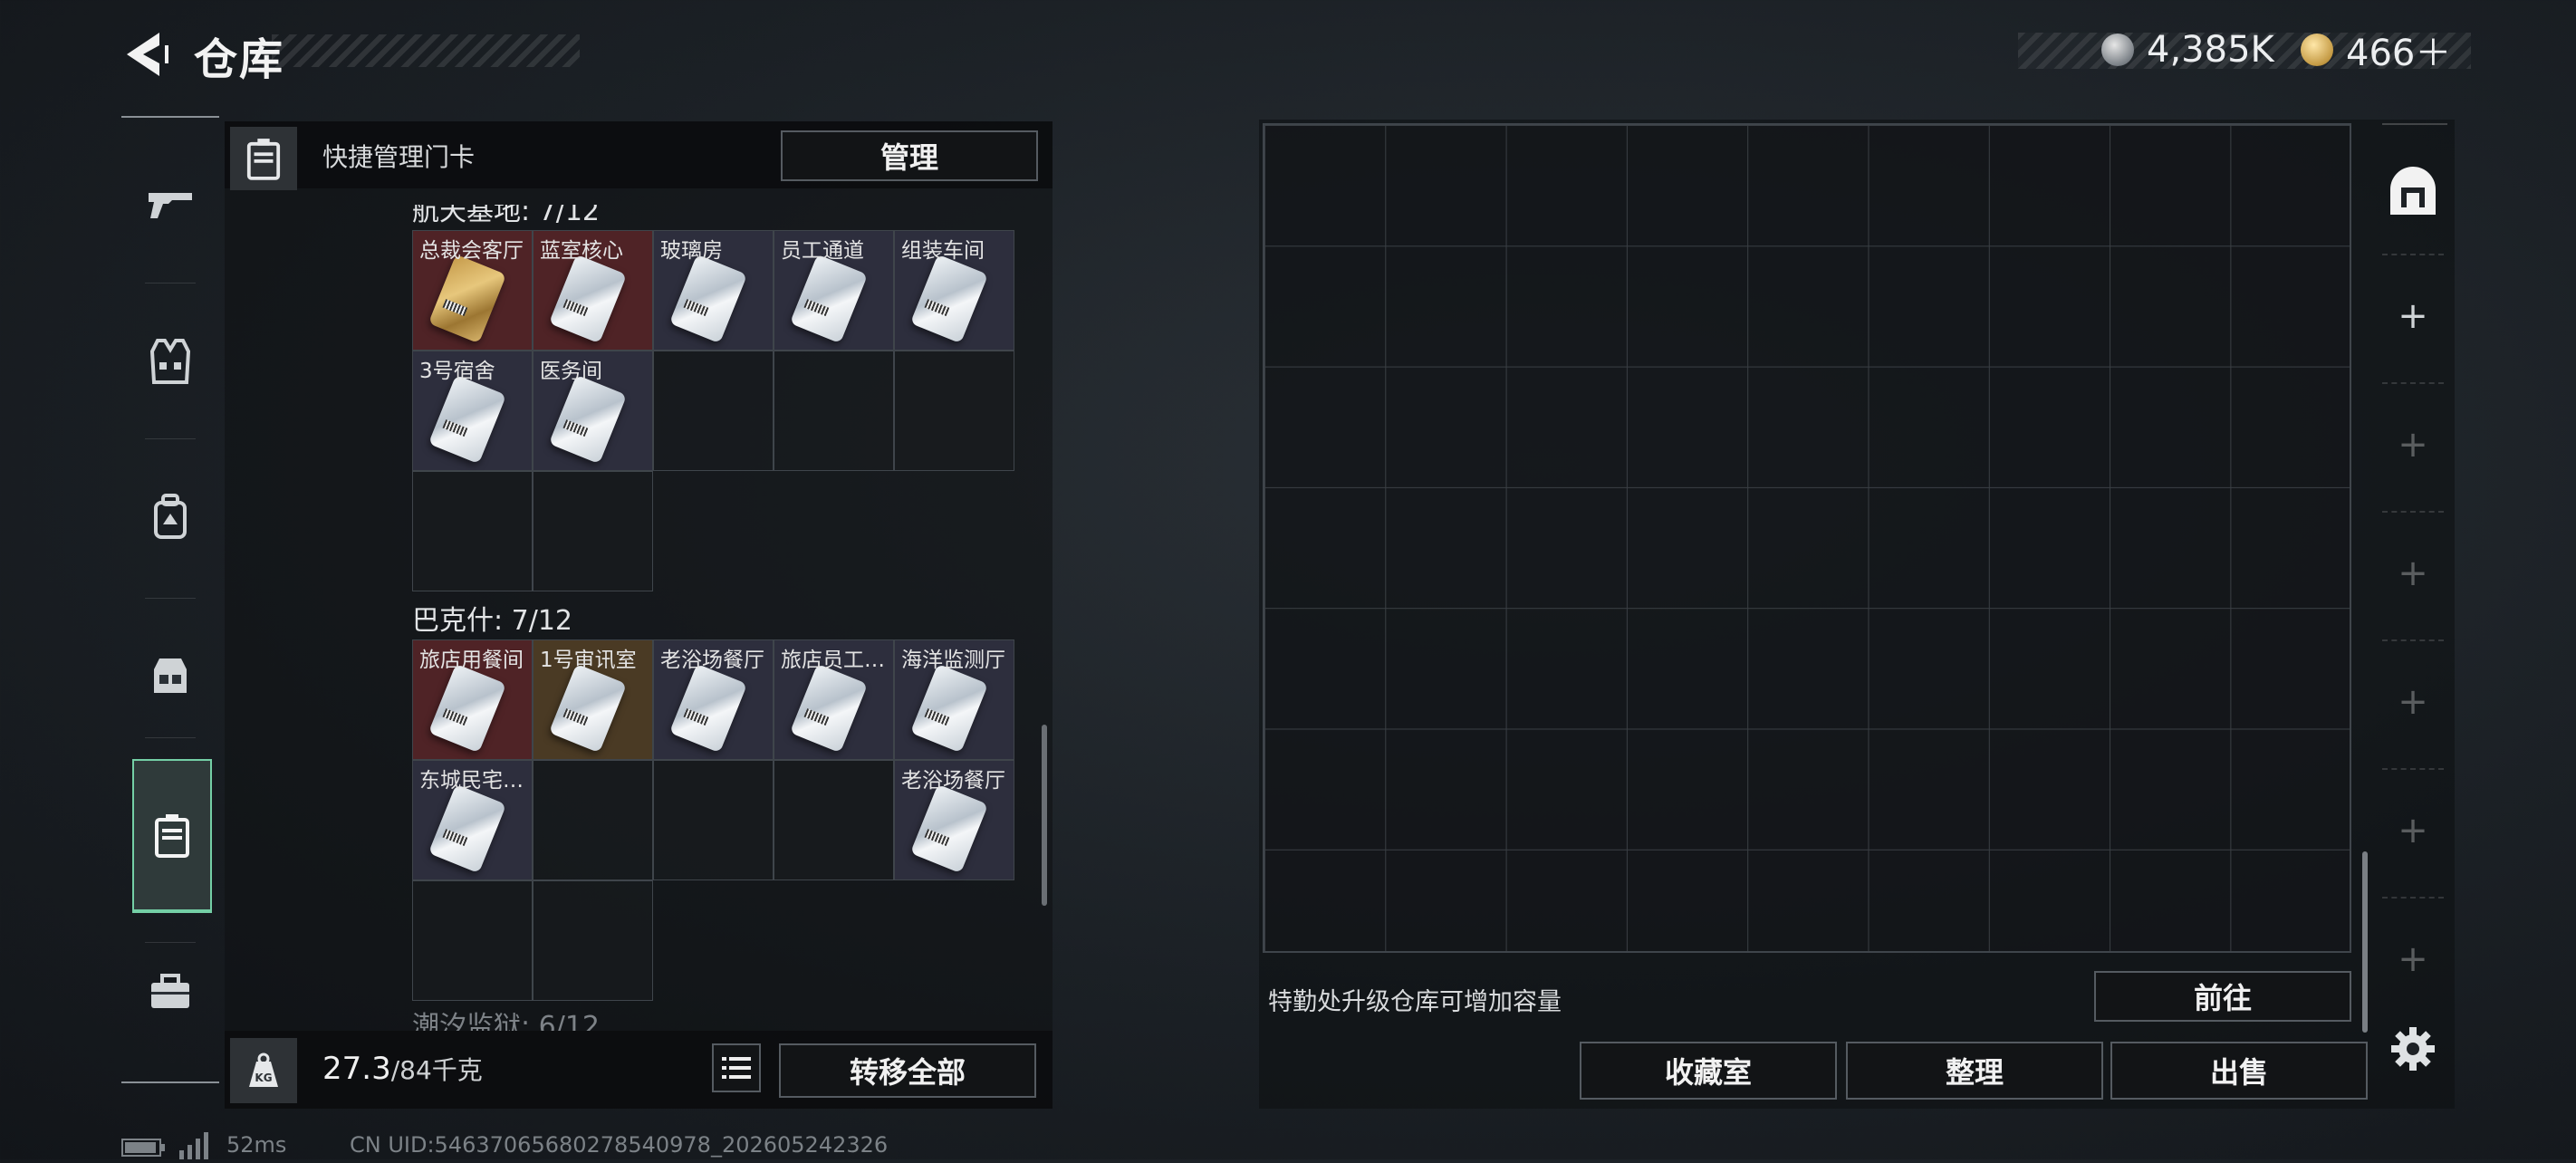  What do you see at coordinates (145, 54) in the screenshot?
I see `back-icon` at bounding box center [145, 54].